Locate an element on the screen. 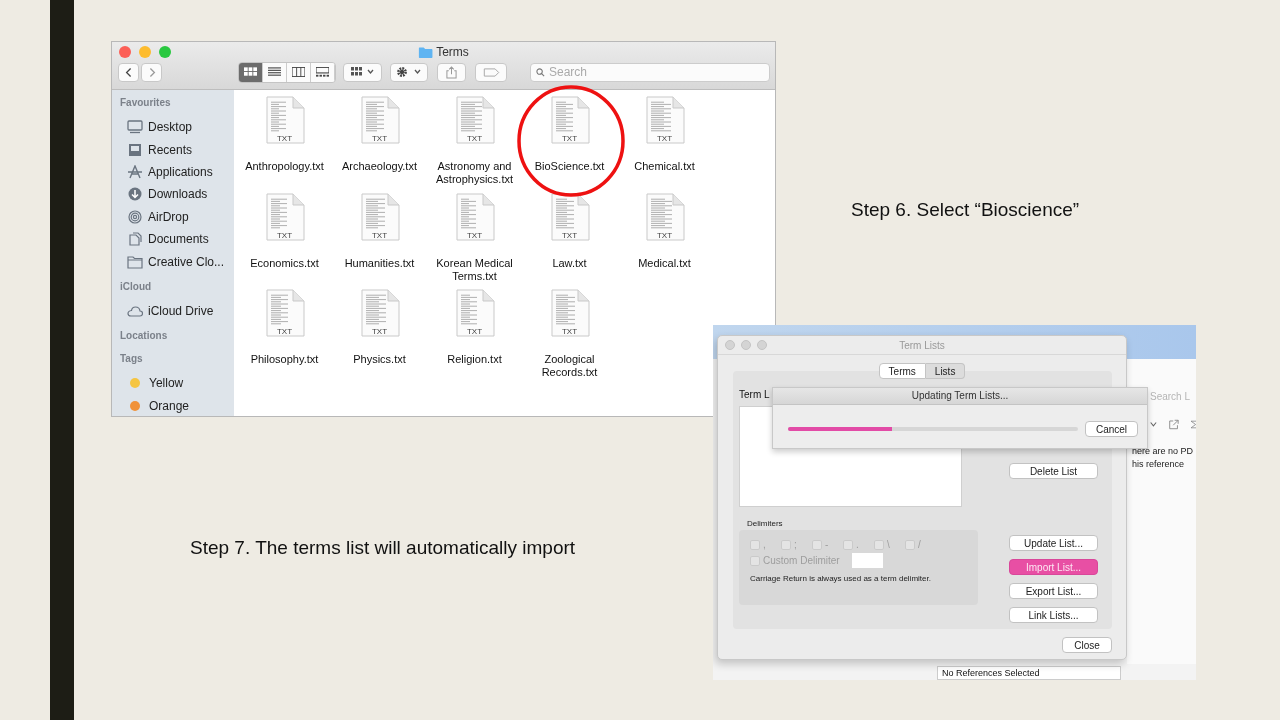  cancel-button: Cancel is located at coordinates (1111, 429).